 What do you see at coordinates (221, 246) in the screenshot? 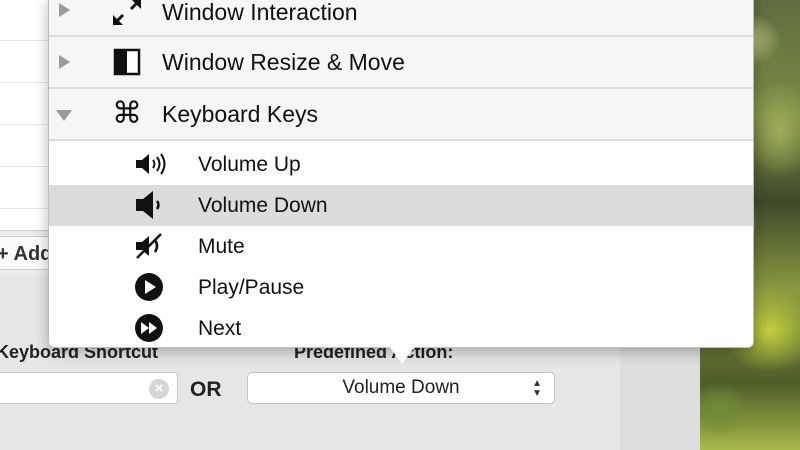
I see `menu-item-label: Mute` at bounding box center [221, 246].